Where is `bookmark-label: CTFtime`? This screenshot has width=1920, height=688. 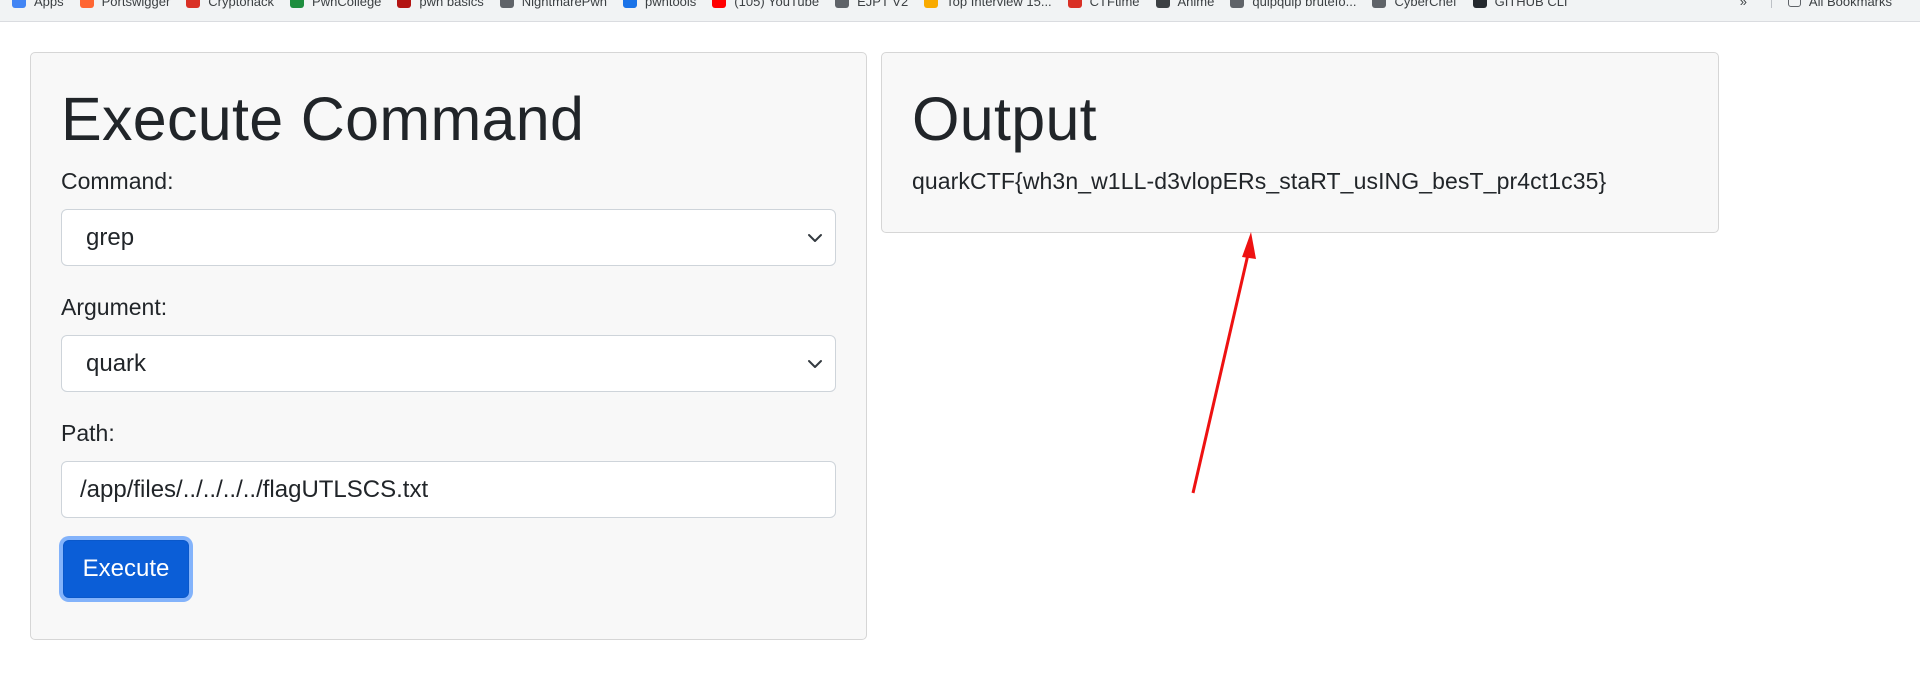
bookmark-label: CTFtime is located at coordinates (1114, 4).